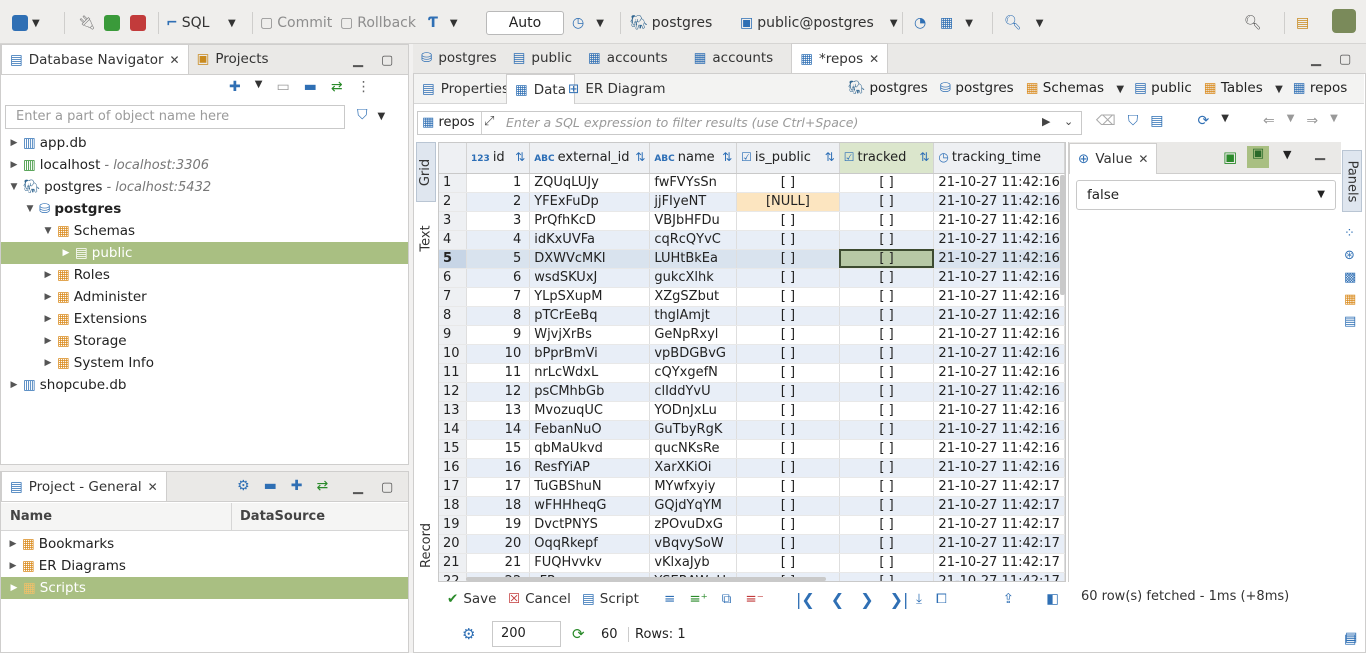 The image size is (1366, 653). What do you see at coordinates (693, 354) in the screenshot?
I see `name-cell: vpBDGBvG` at bounding box center [693, 354].